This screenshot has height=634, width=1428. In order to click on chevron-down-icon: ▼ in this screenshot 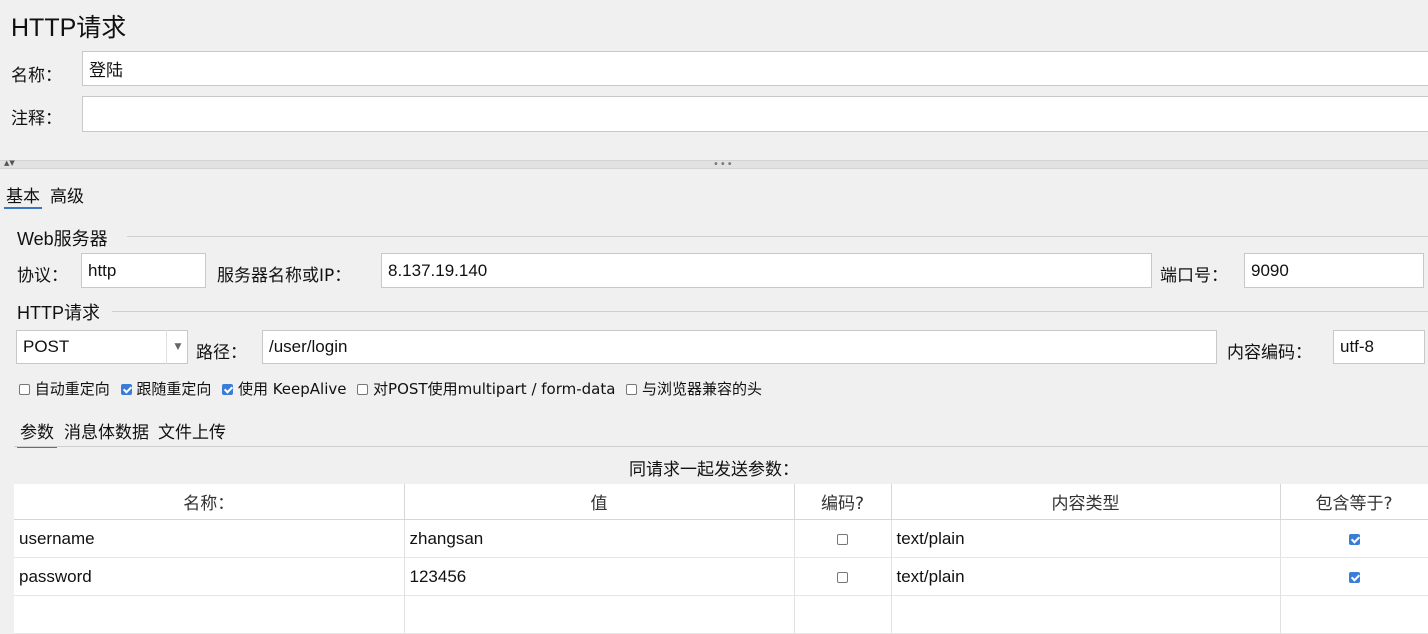, I will do `click(177, 347)`.